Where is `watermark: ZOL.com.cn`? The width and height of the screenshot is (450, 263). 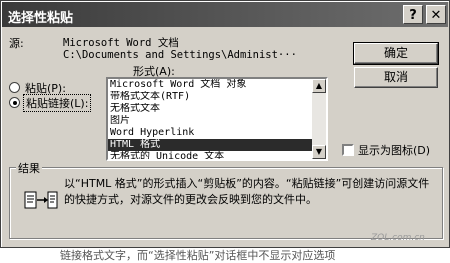 watermark: ZOL.com.cn is located at coordinates (398, 238).